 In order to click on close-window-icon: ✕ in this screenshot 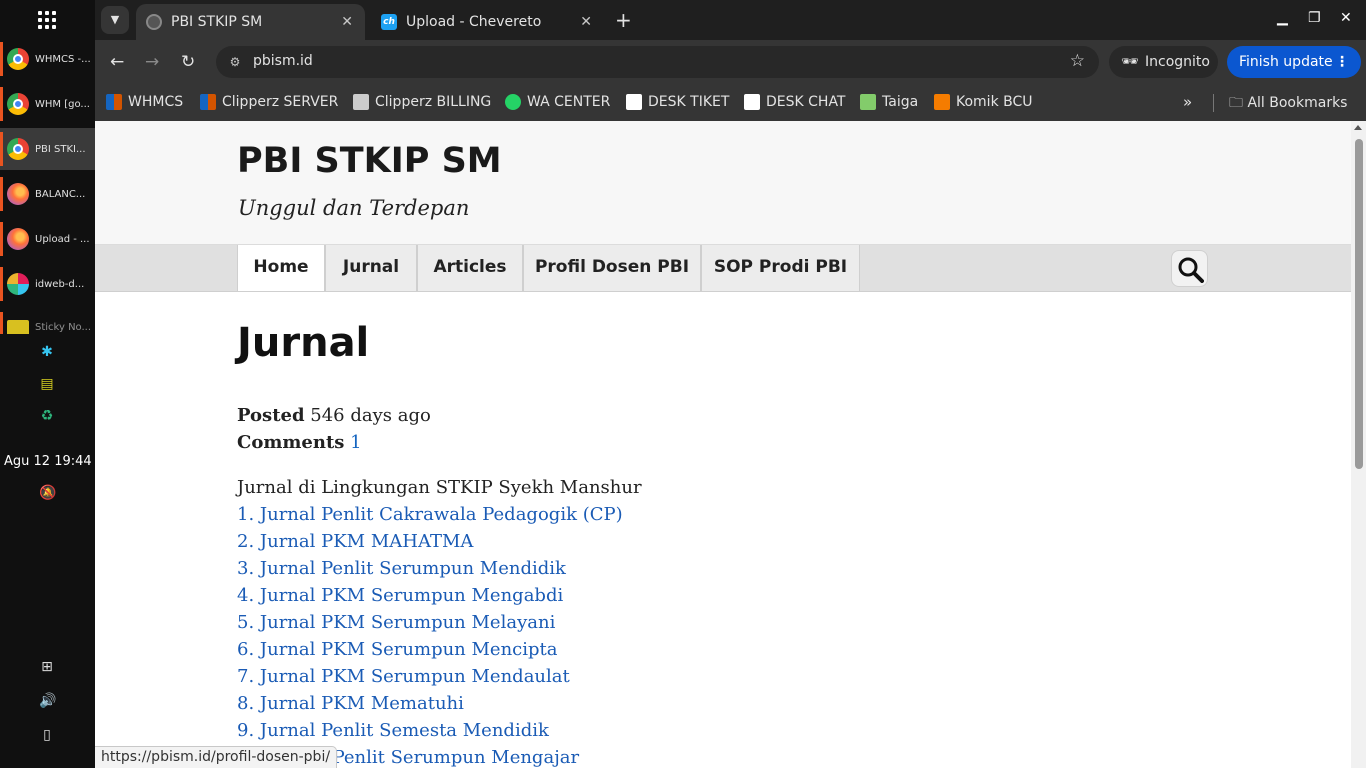, I will do `click(1346, 18)`.